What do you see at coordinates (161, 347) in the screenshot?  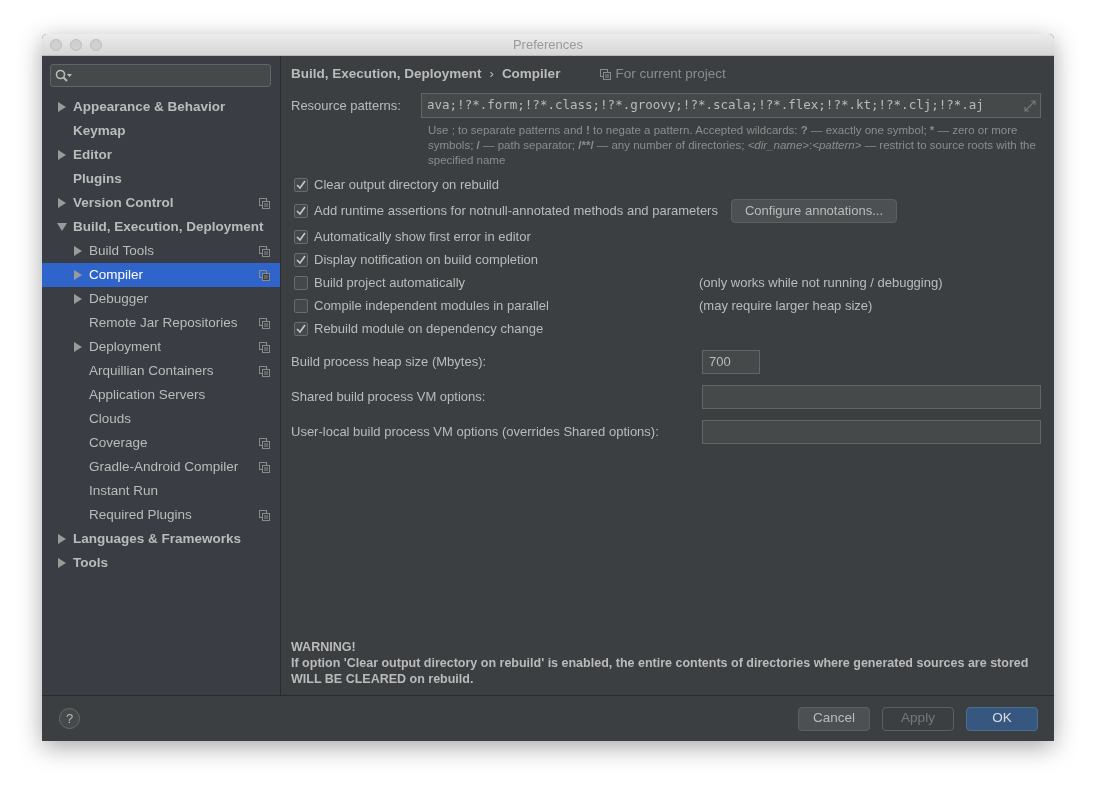 I see `sidebar-item: Deployment` at bounding box center [161, 347].